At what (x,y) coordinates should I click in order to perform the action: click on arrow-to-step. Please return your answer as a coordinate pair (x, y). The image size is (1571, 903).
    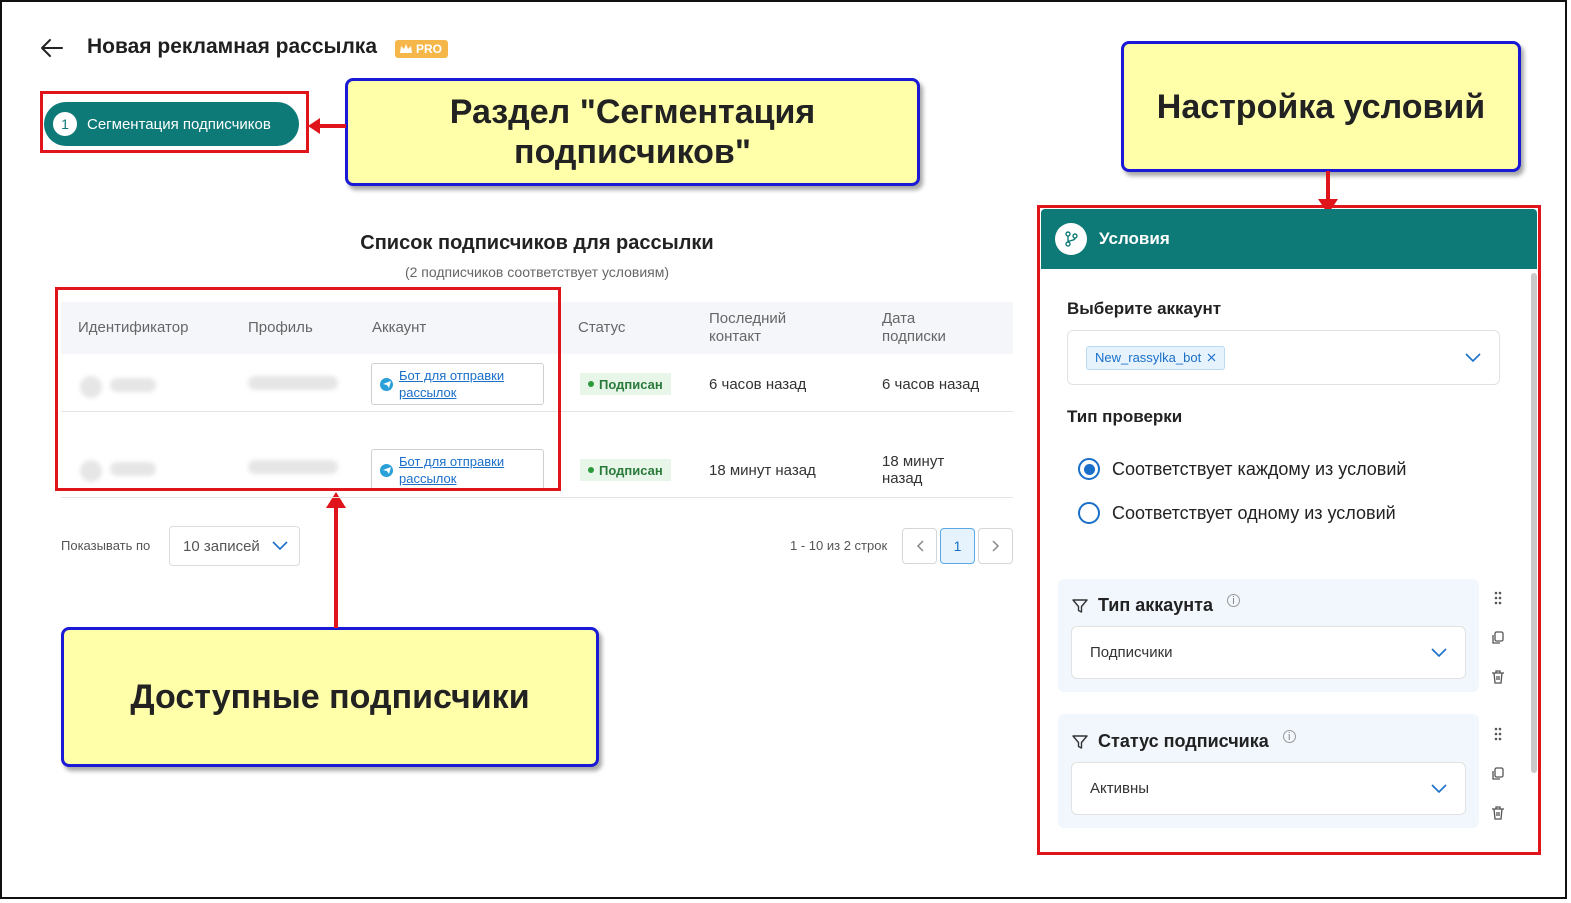
    Looking at the image, I should click on (327, 126).